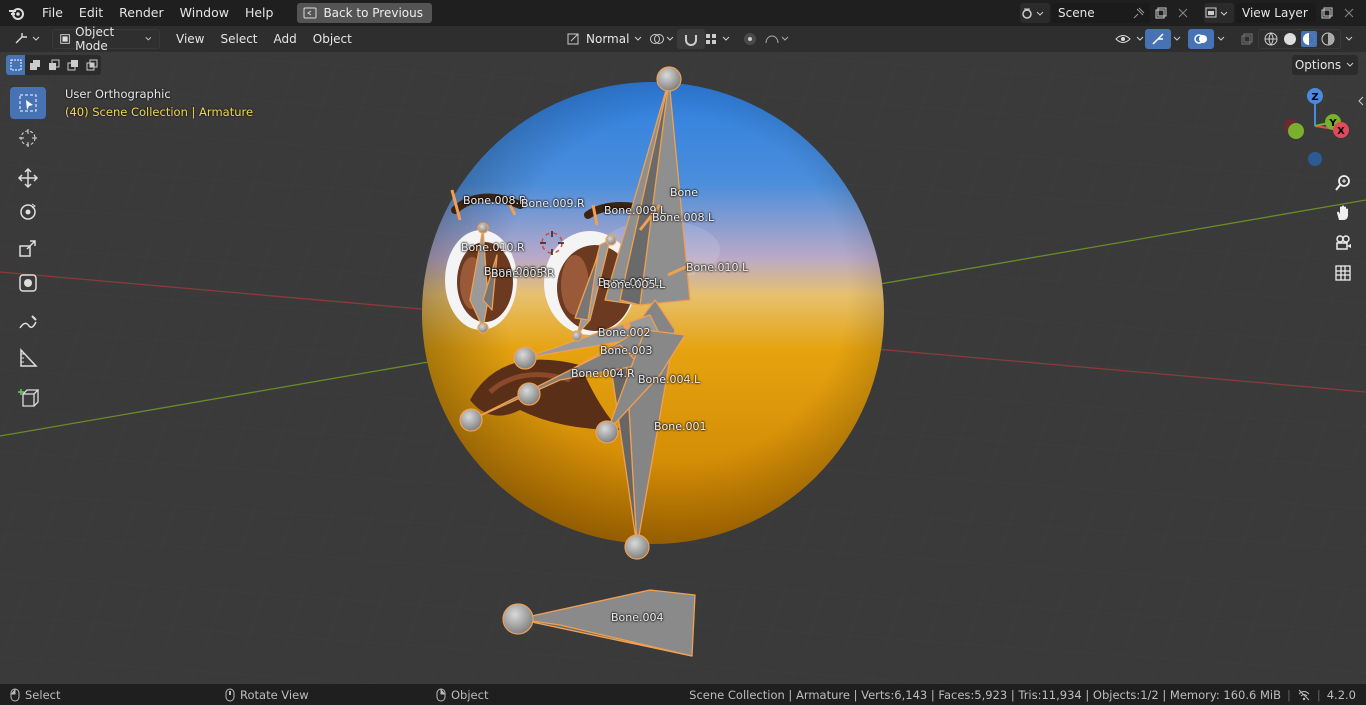 The height and width of the screenshot is (705, 1366). Describe the element at coordinates (1320, 129) in the screenshot. I see `navigation-gizmo: Y X Z` at that location.